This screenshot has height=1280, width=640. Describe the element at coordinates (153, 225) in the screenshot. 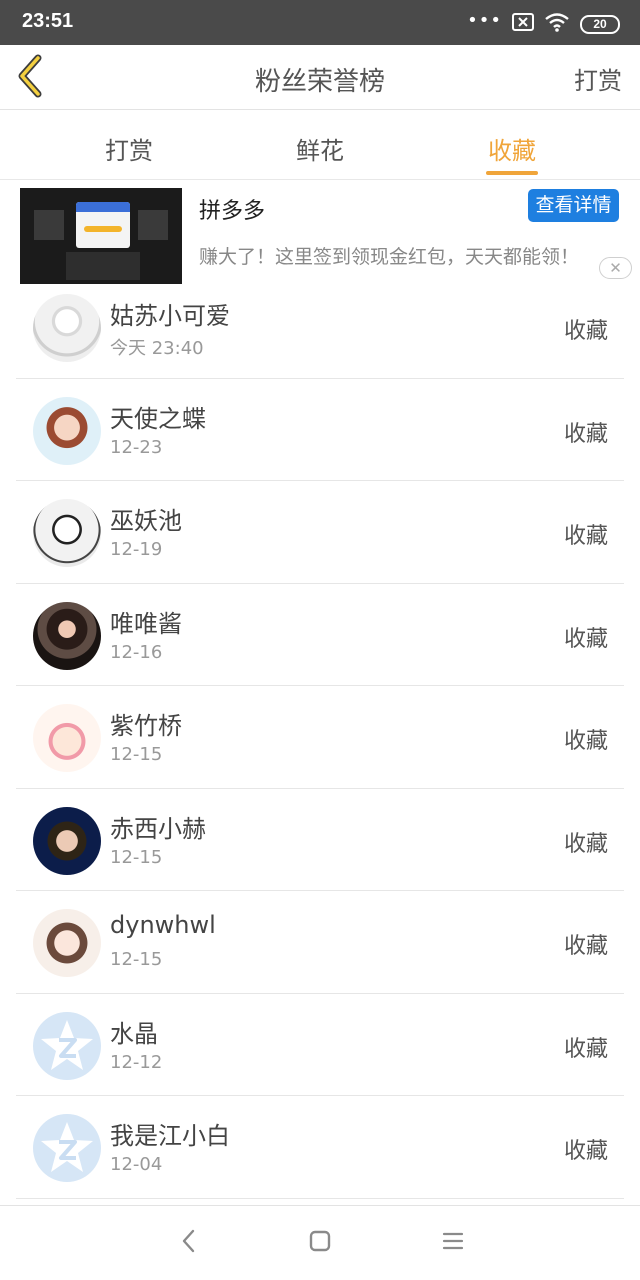

I see `ad-thumb-panel-right` at that location.